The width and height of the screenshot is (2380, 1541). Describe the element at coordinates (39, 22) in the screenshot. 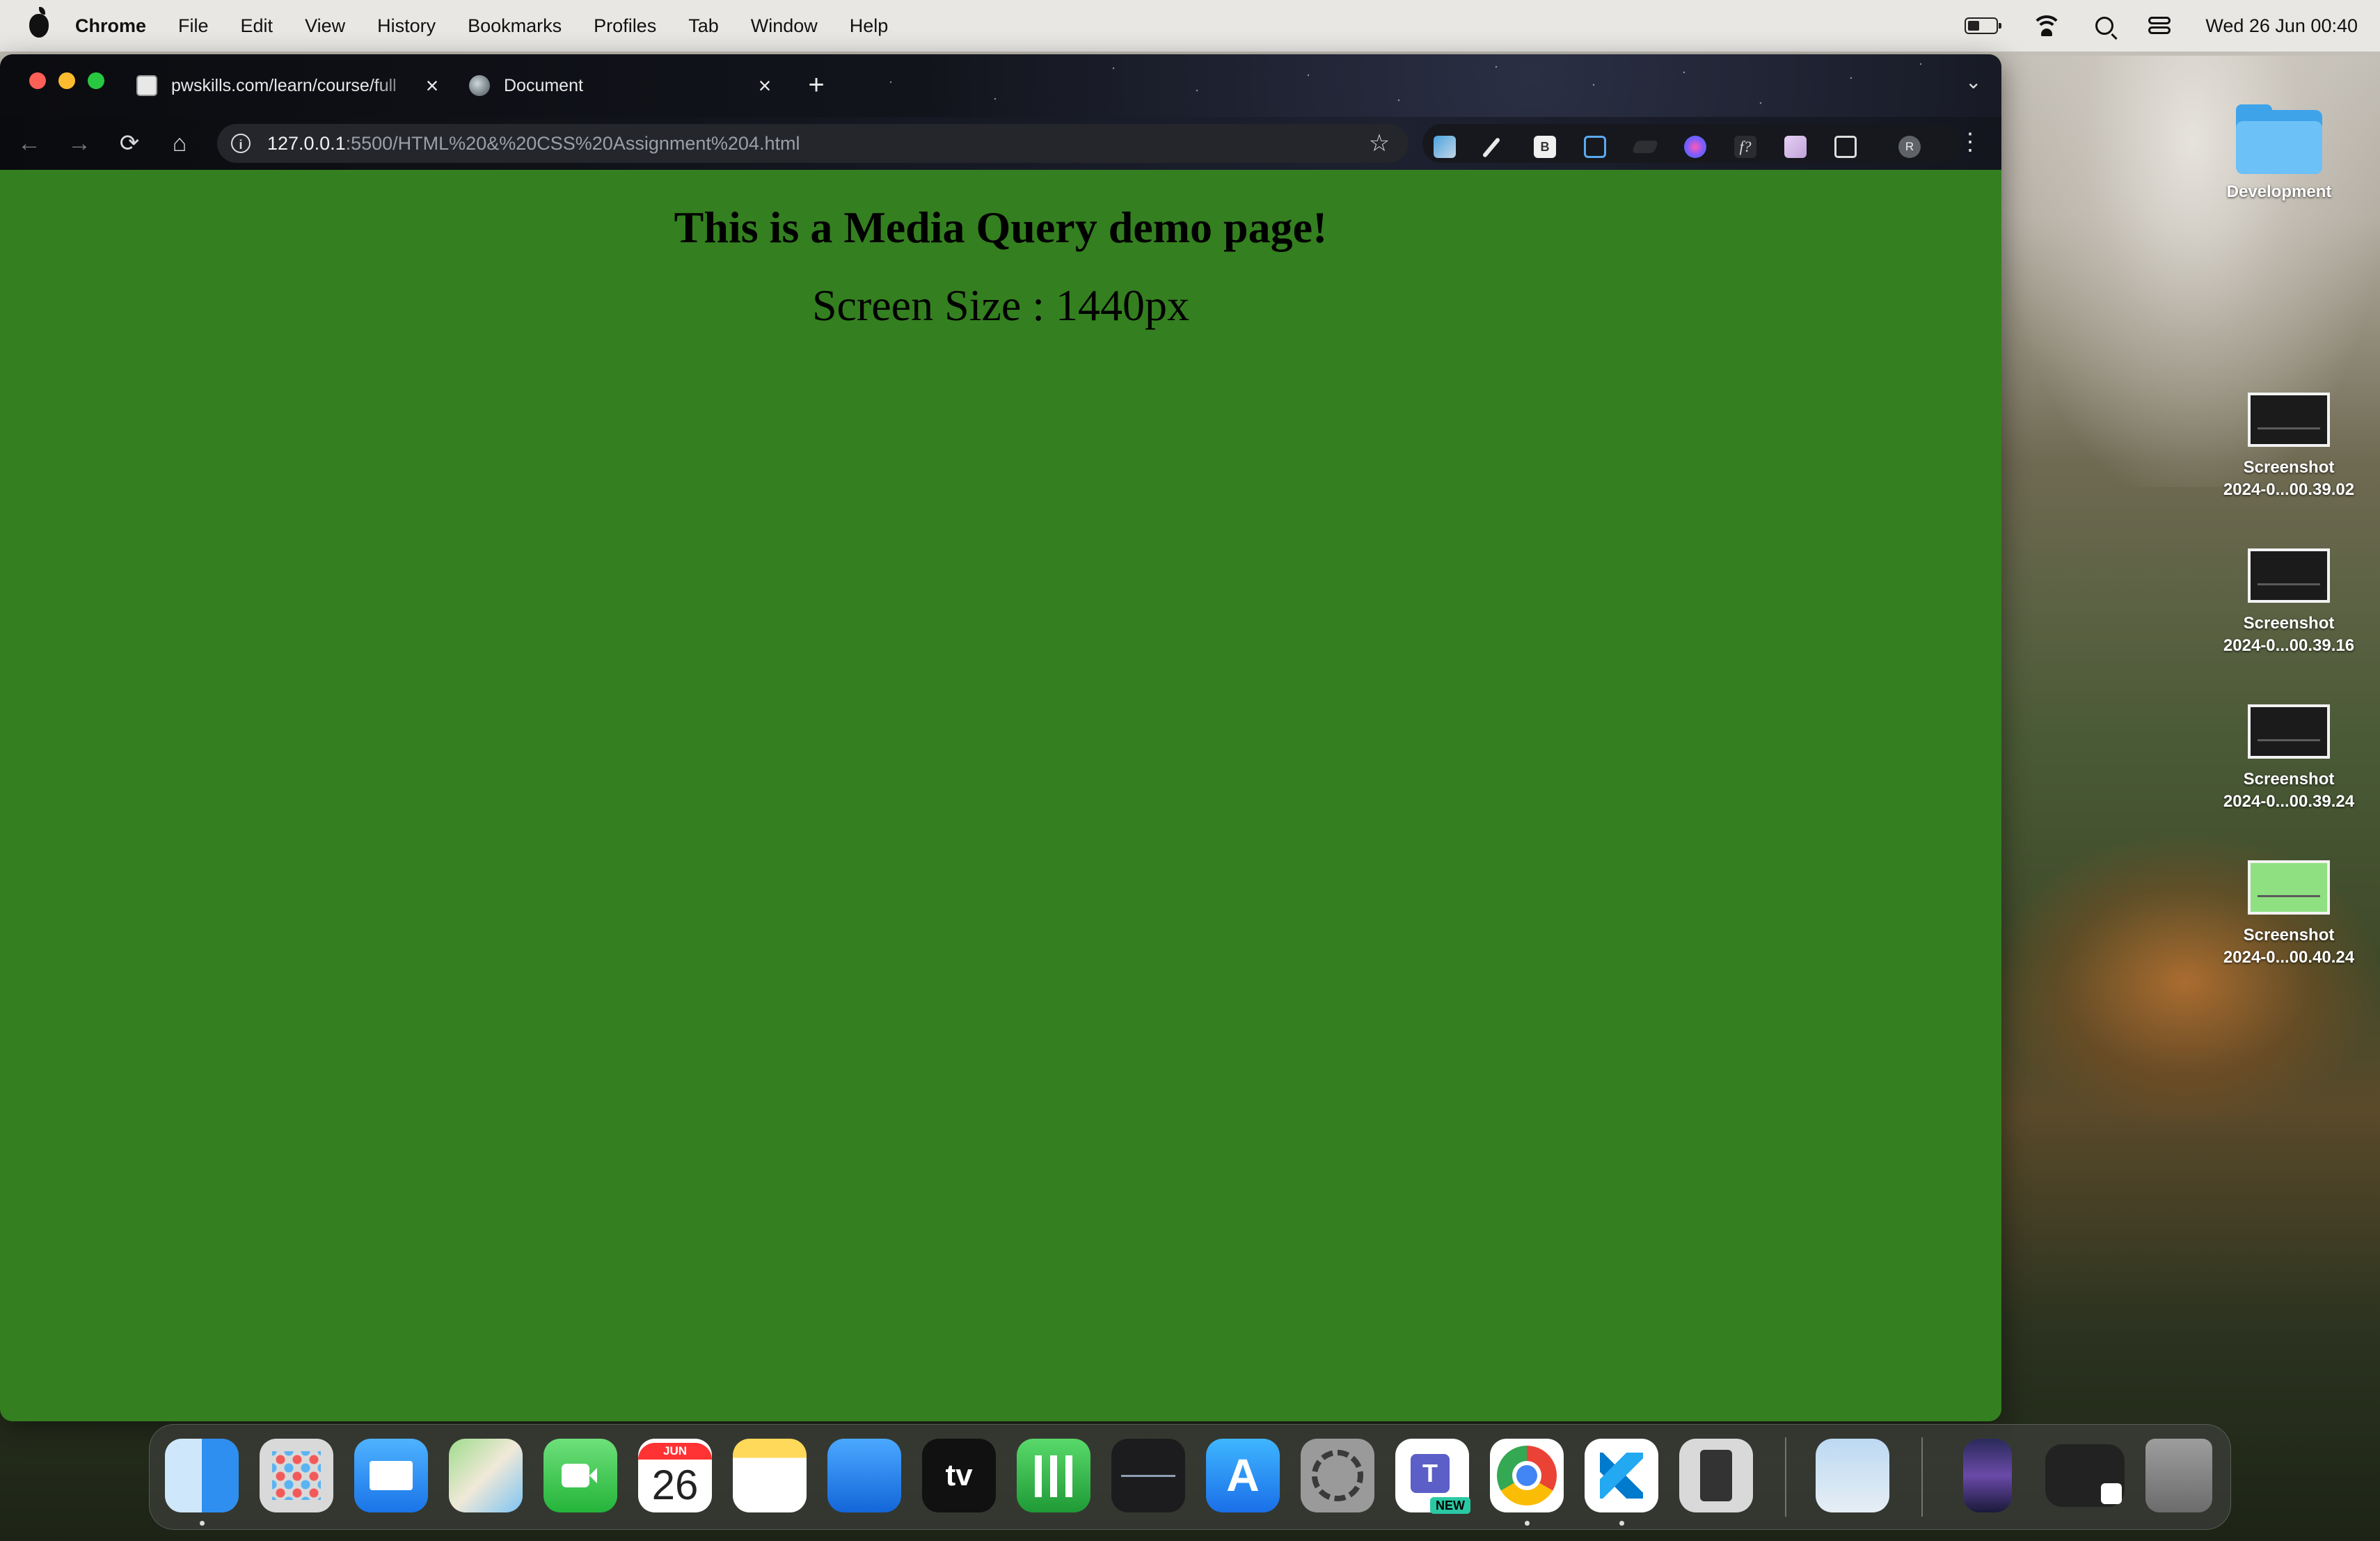

I see `apple-icon` at that location.